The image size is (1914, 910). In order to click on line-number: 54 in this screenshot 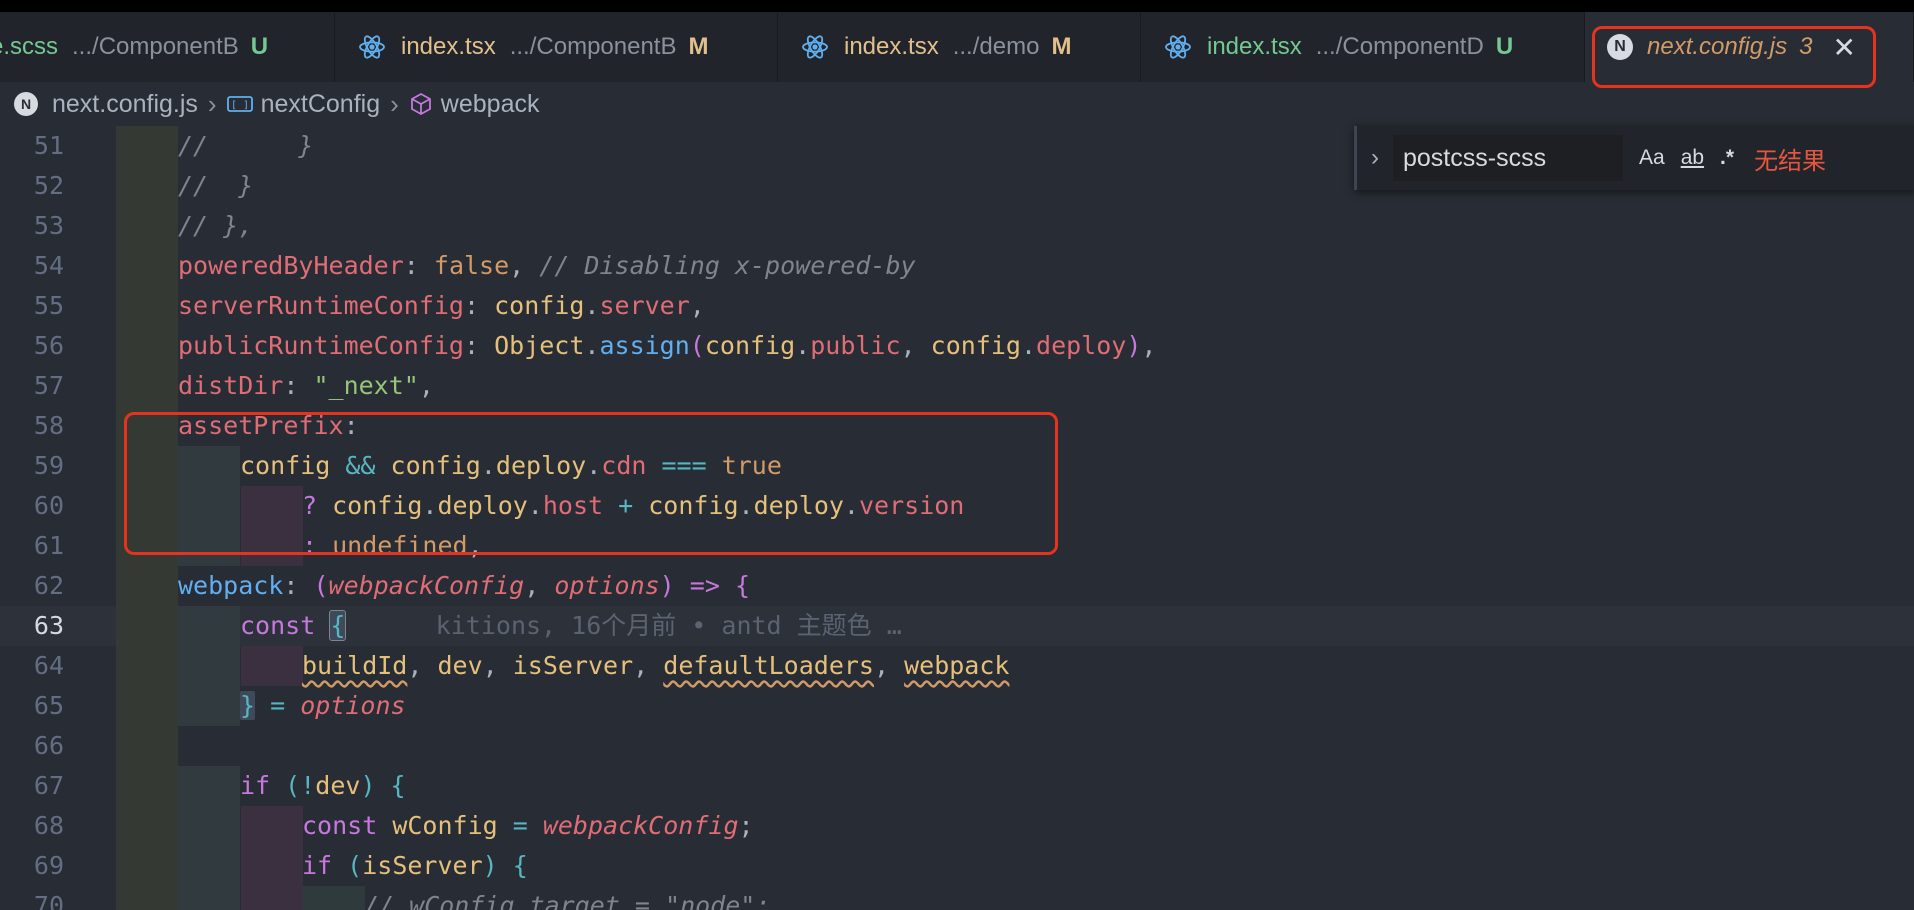, I will do `click(48, 265)`.